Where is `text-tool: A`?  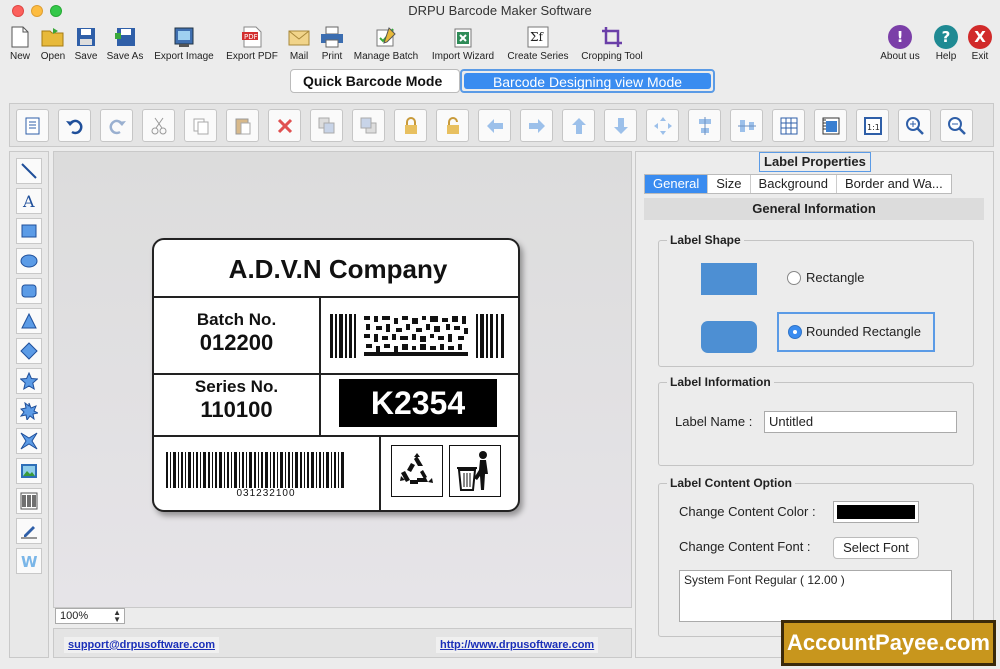
text-tool: A is located at coordinates (29, 201).